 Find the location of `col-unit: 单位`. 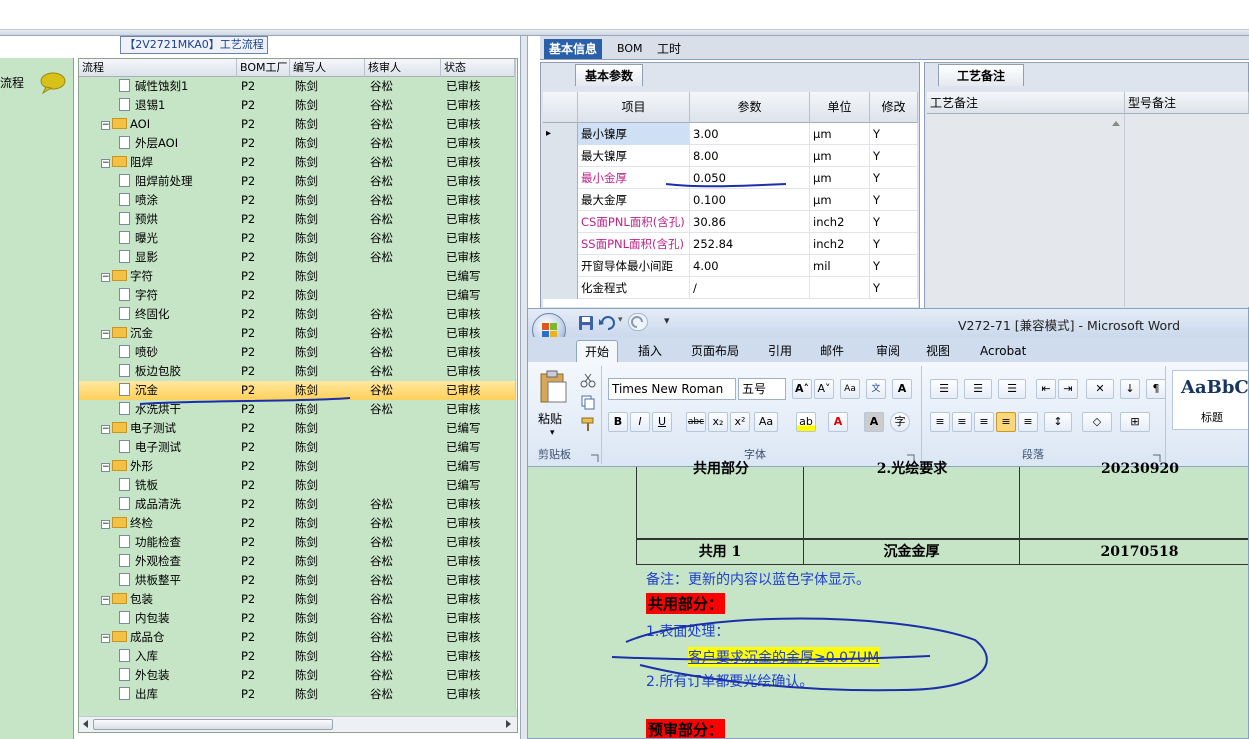

col-unit: 单位 is located at coordinates (840, 107).